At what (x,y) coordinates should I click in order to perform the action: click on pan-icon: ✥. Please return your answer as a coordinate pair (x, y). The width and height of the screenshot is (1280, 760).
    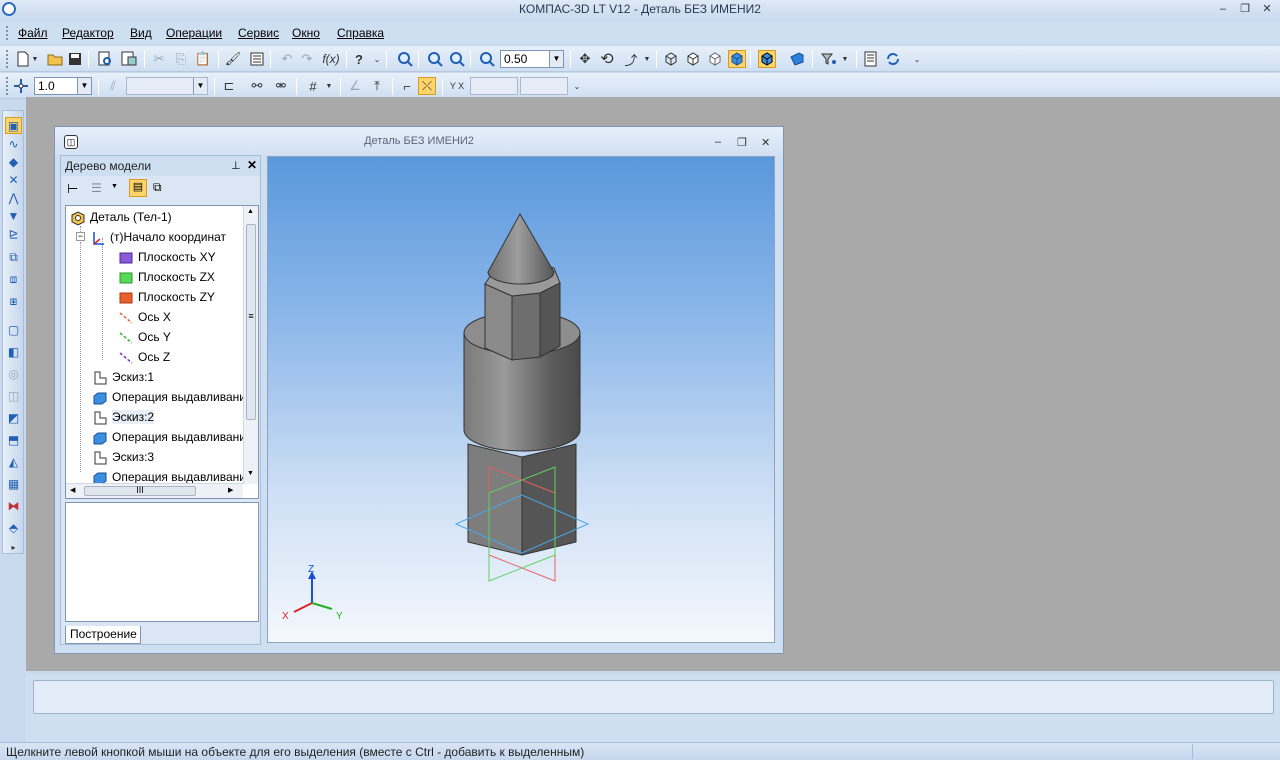
    Looking at the image, I should click on (585, 59).